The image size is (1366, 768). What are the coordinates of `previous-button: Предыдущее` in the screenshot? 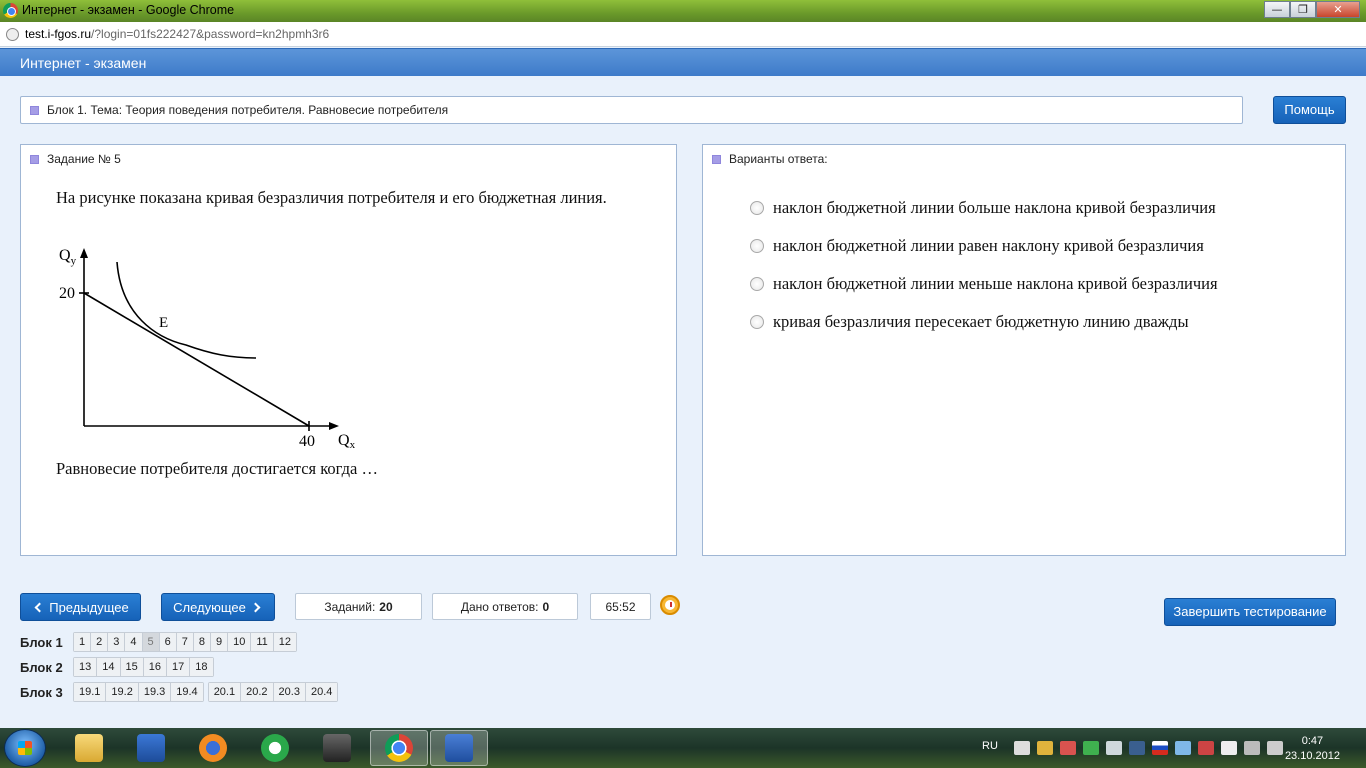 It's located at (80, 607).